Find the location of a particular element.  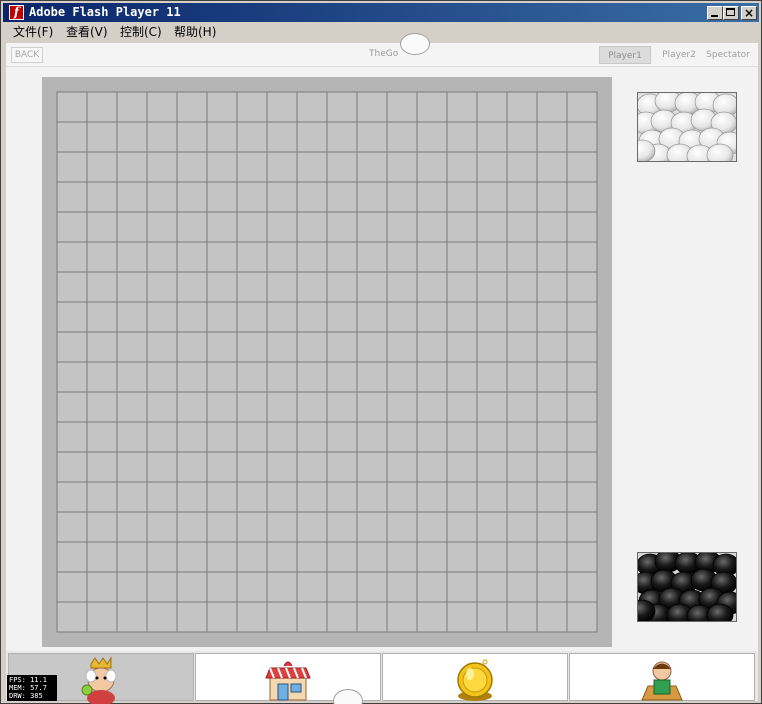

king-character-icon is located at coordinates (99, 680).